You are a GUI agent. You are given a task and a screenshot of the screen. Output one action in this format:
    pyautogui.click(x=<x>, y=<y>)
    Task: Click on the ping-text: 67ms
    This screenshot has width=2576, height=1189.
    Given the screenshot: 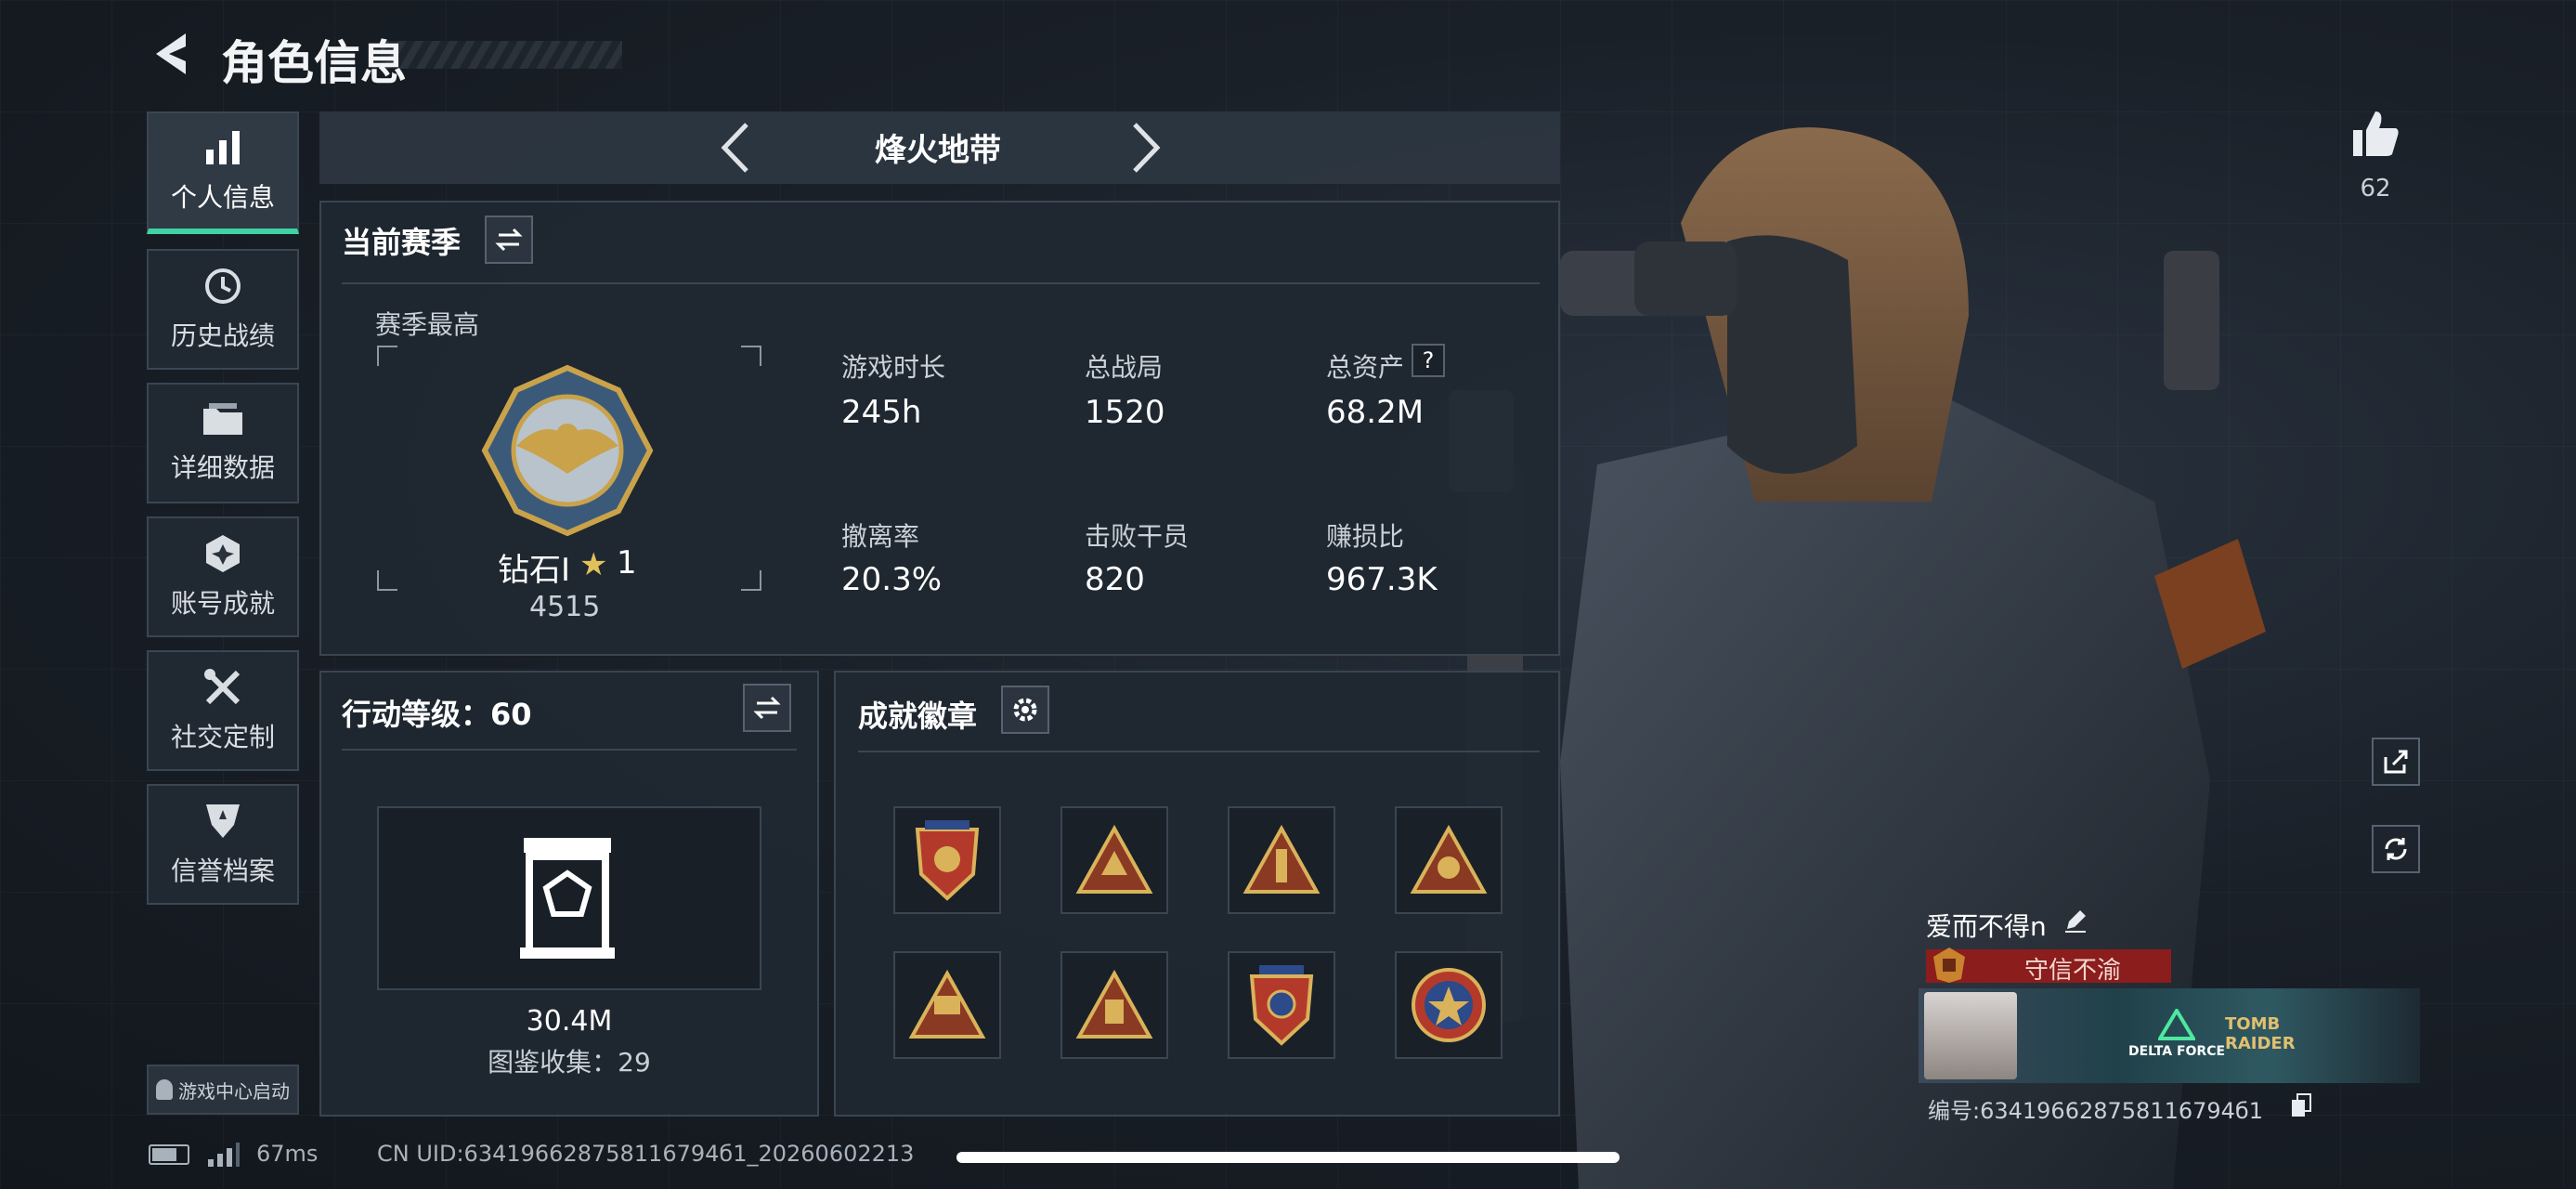 What is the action you would take?
    pyautogui.click(x=288, y=1154)
    